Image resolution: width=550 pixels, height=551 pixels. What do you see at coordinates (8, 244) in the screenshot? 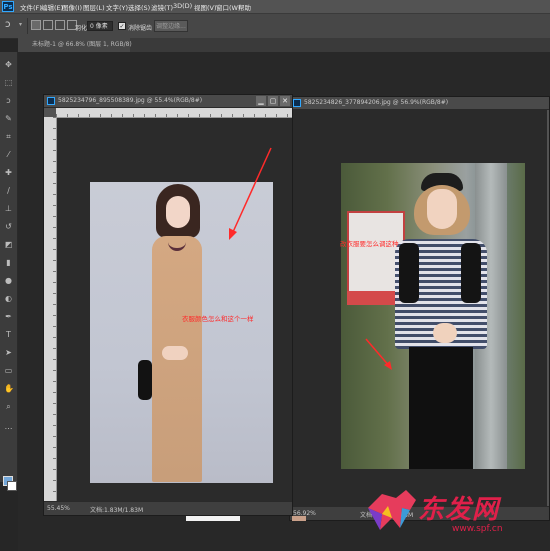
I see `eraser-tool-icon: ◩` at bounding box center [8, 244].